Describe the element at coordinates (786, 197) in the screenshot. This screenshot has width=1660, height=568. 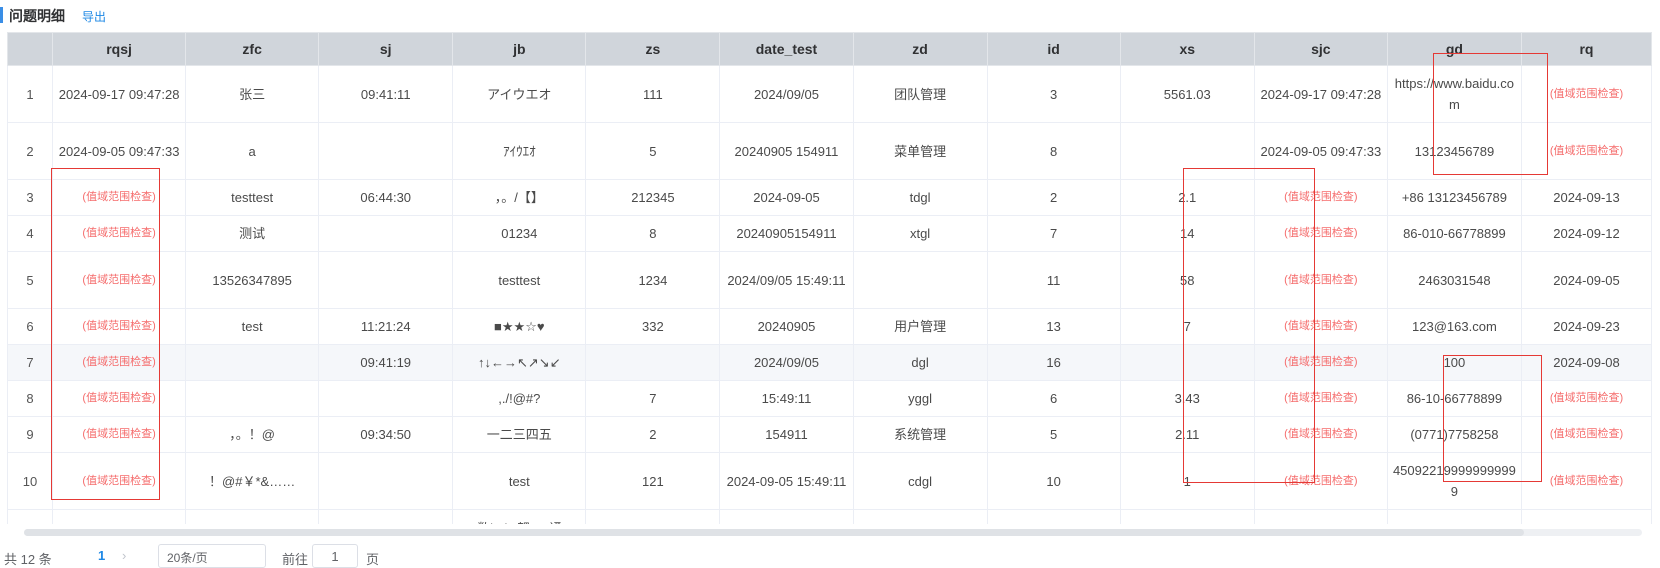
I see `cell-date-test: 2024-09-05` at that location.